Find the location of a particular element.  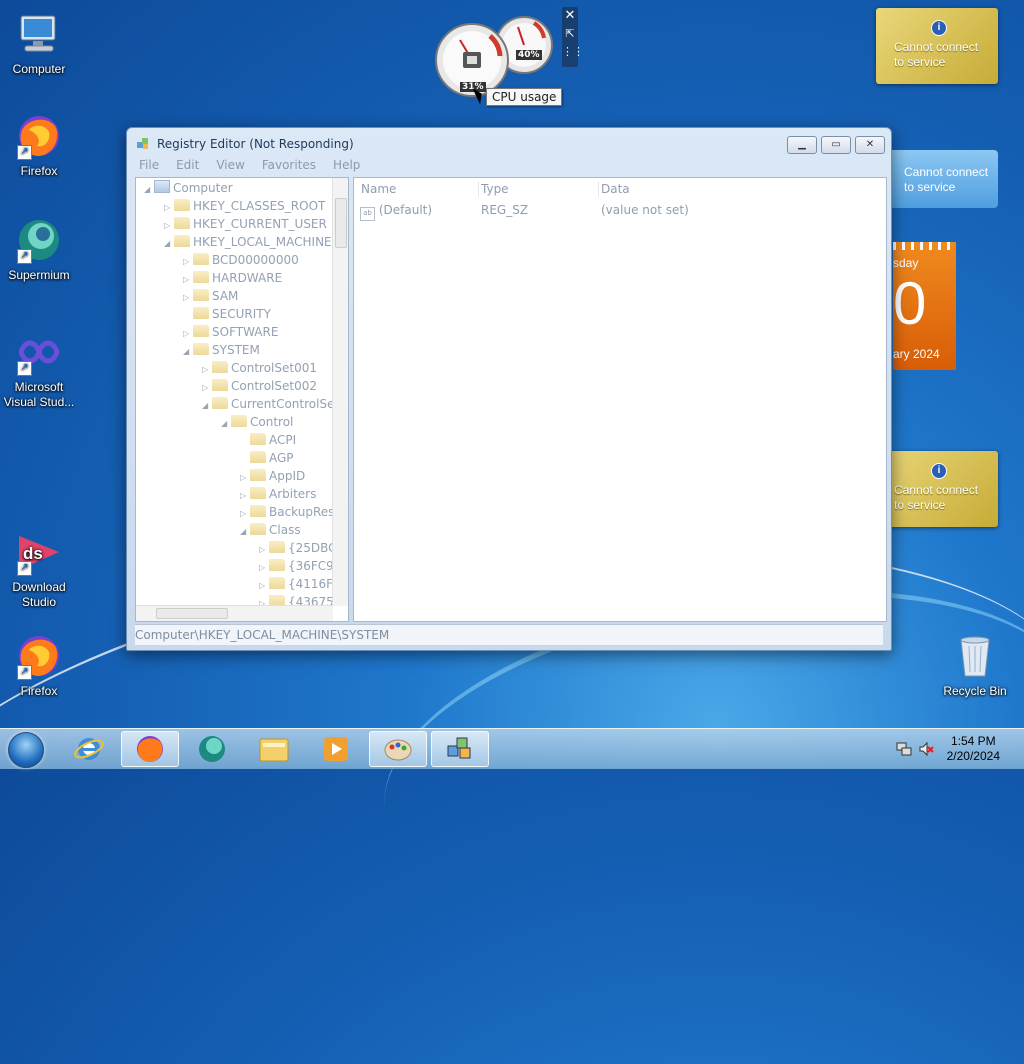

tree-node: ▷ {25DBC is located at coordinates (298, 548).